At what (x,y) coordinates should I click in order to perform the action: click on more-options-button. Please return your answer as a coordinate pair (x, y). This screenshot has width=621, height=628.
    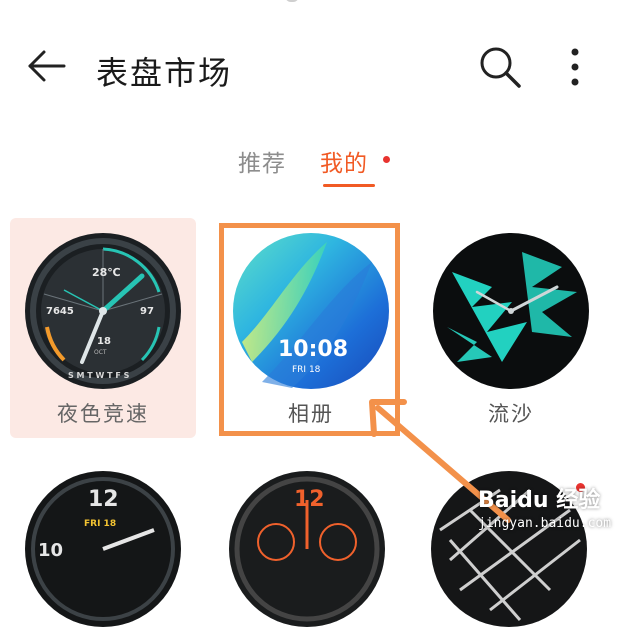
    Looking at the image, I should click on (575, 67).